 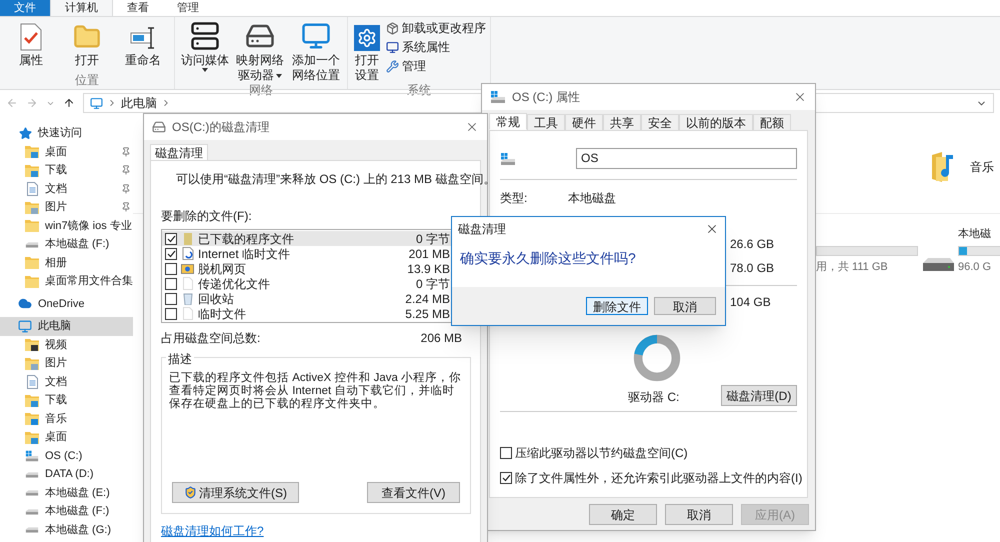 What do you see at coordinates (207, 216) in the screenshot?
I see `files-label: 要删除的文件(F):` at bounding box center [207, 216].